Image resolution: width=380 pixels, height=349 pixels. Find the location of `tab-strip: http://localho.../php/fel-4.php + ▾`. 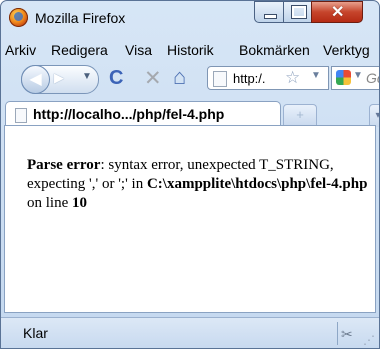

tab-strip: http://localho.../php/fel-4.php + ▾ is located at coordinates (190, 112).